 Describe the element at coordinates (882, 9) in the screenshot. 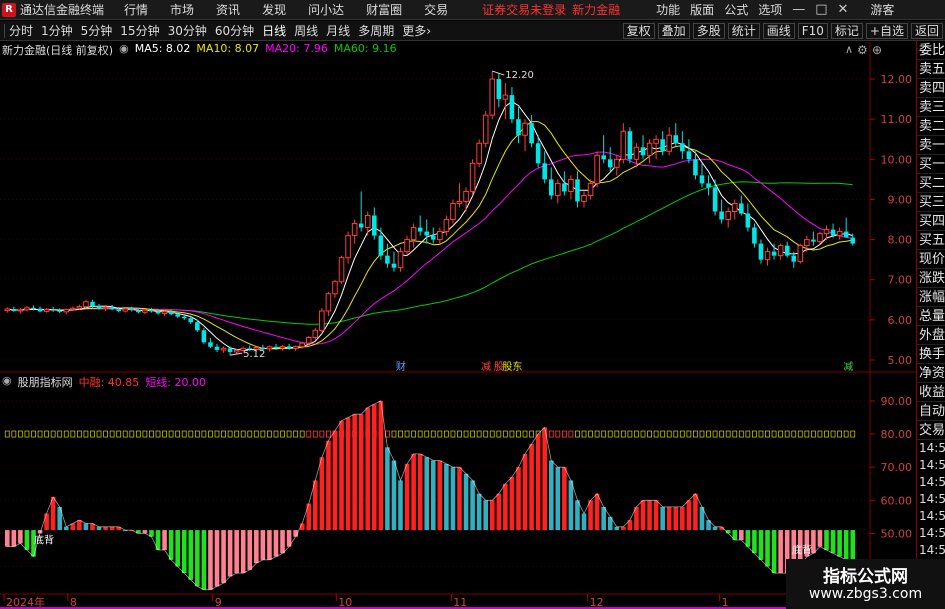

I see `guest-label: 游客` at that location.